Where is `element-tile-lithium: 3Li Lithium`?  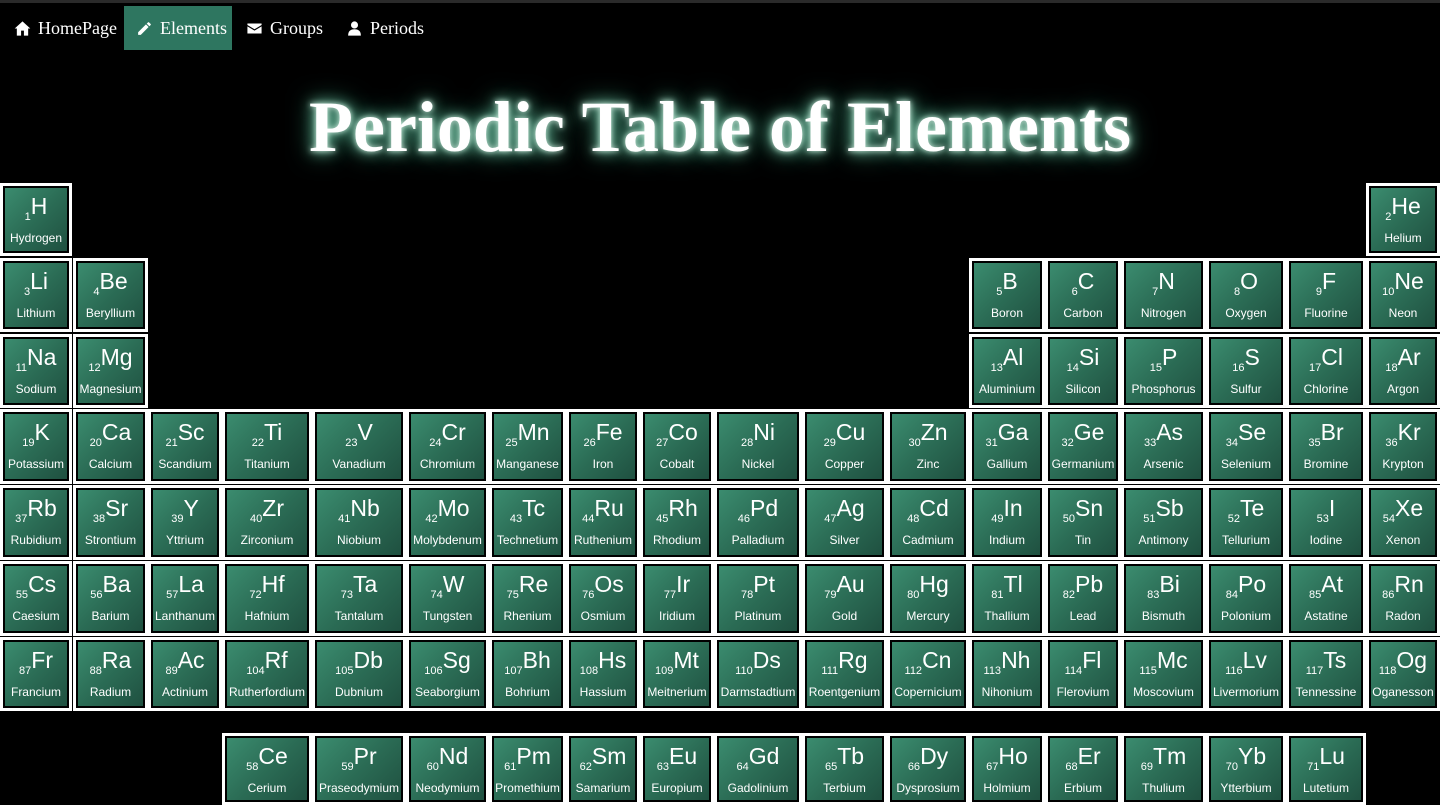
element-tile-lithium: 3Li Lithium is located at coordinates (36, 295).